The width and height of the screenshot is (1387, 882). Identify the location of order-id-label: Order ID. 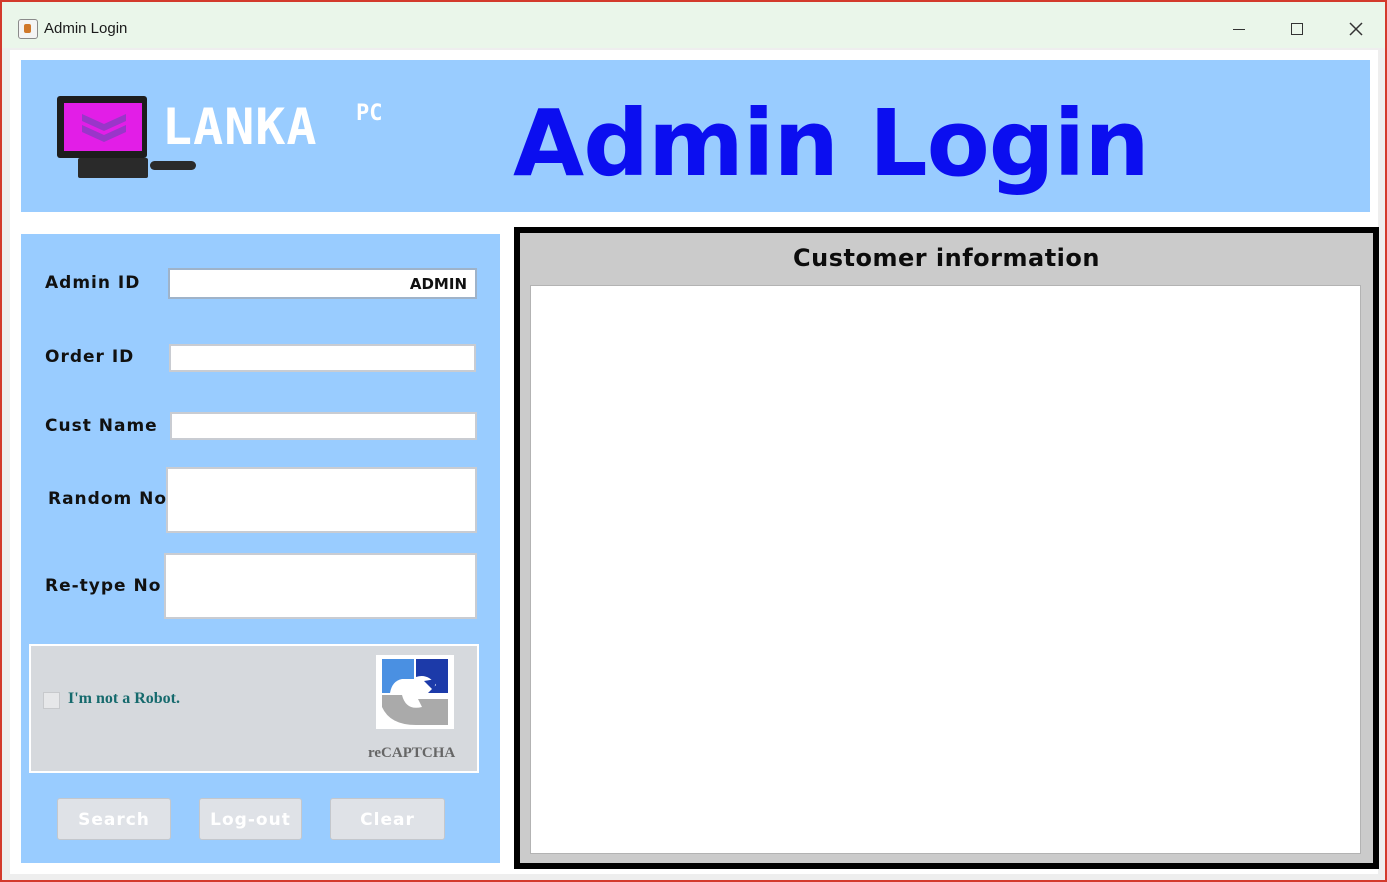
(90, 357).